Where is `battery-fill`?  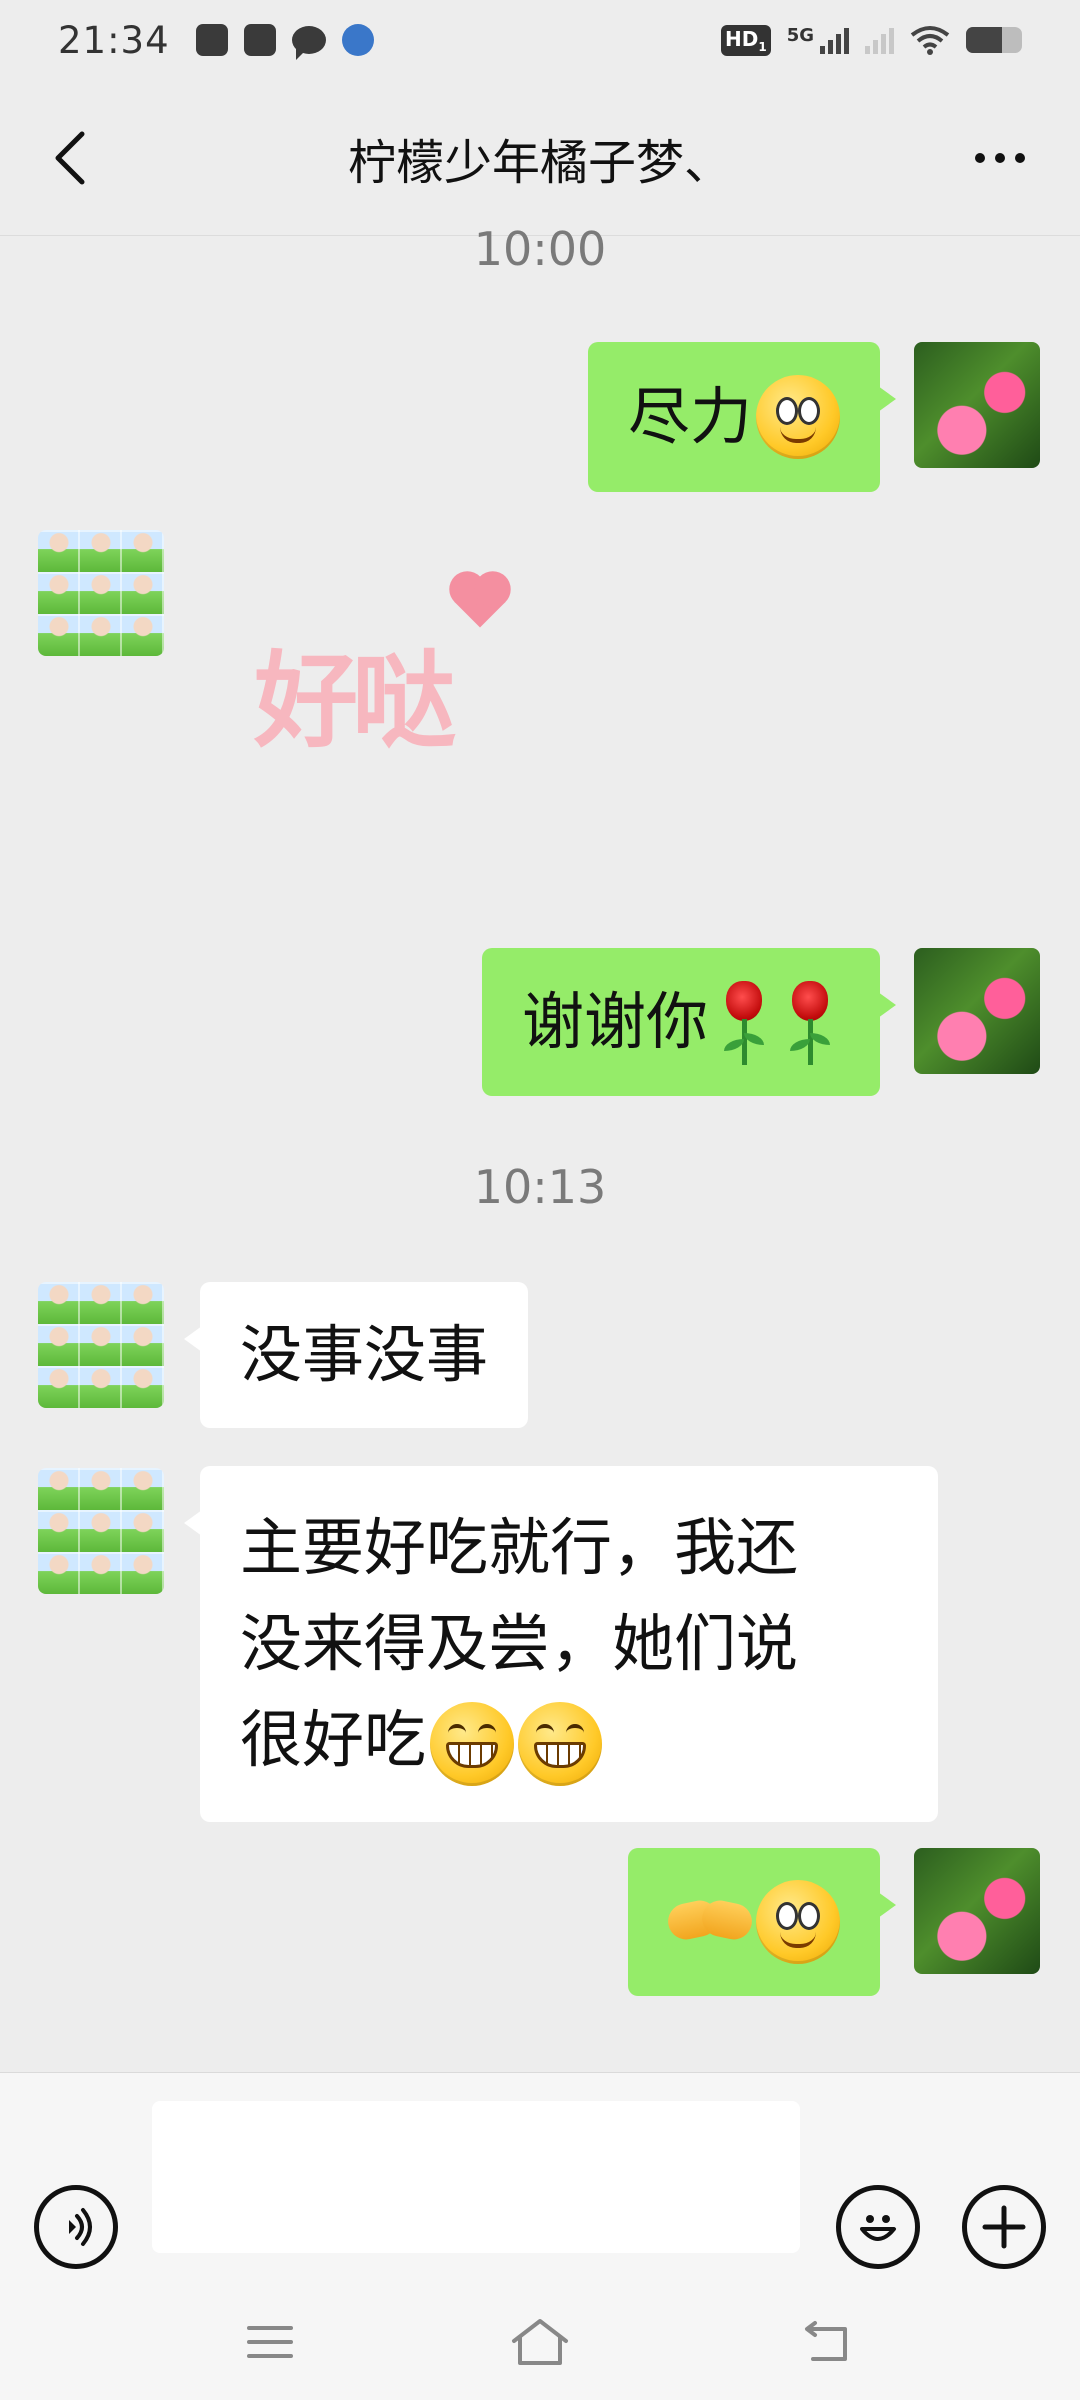 battery-fill is located at coordinates (984, 40).